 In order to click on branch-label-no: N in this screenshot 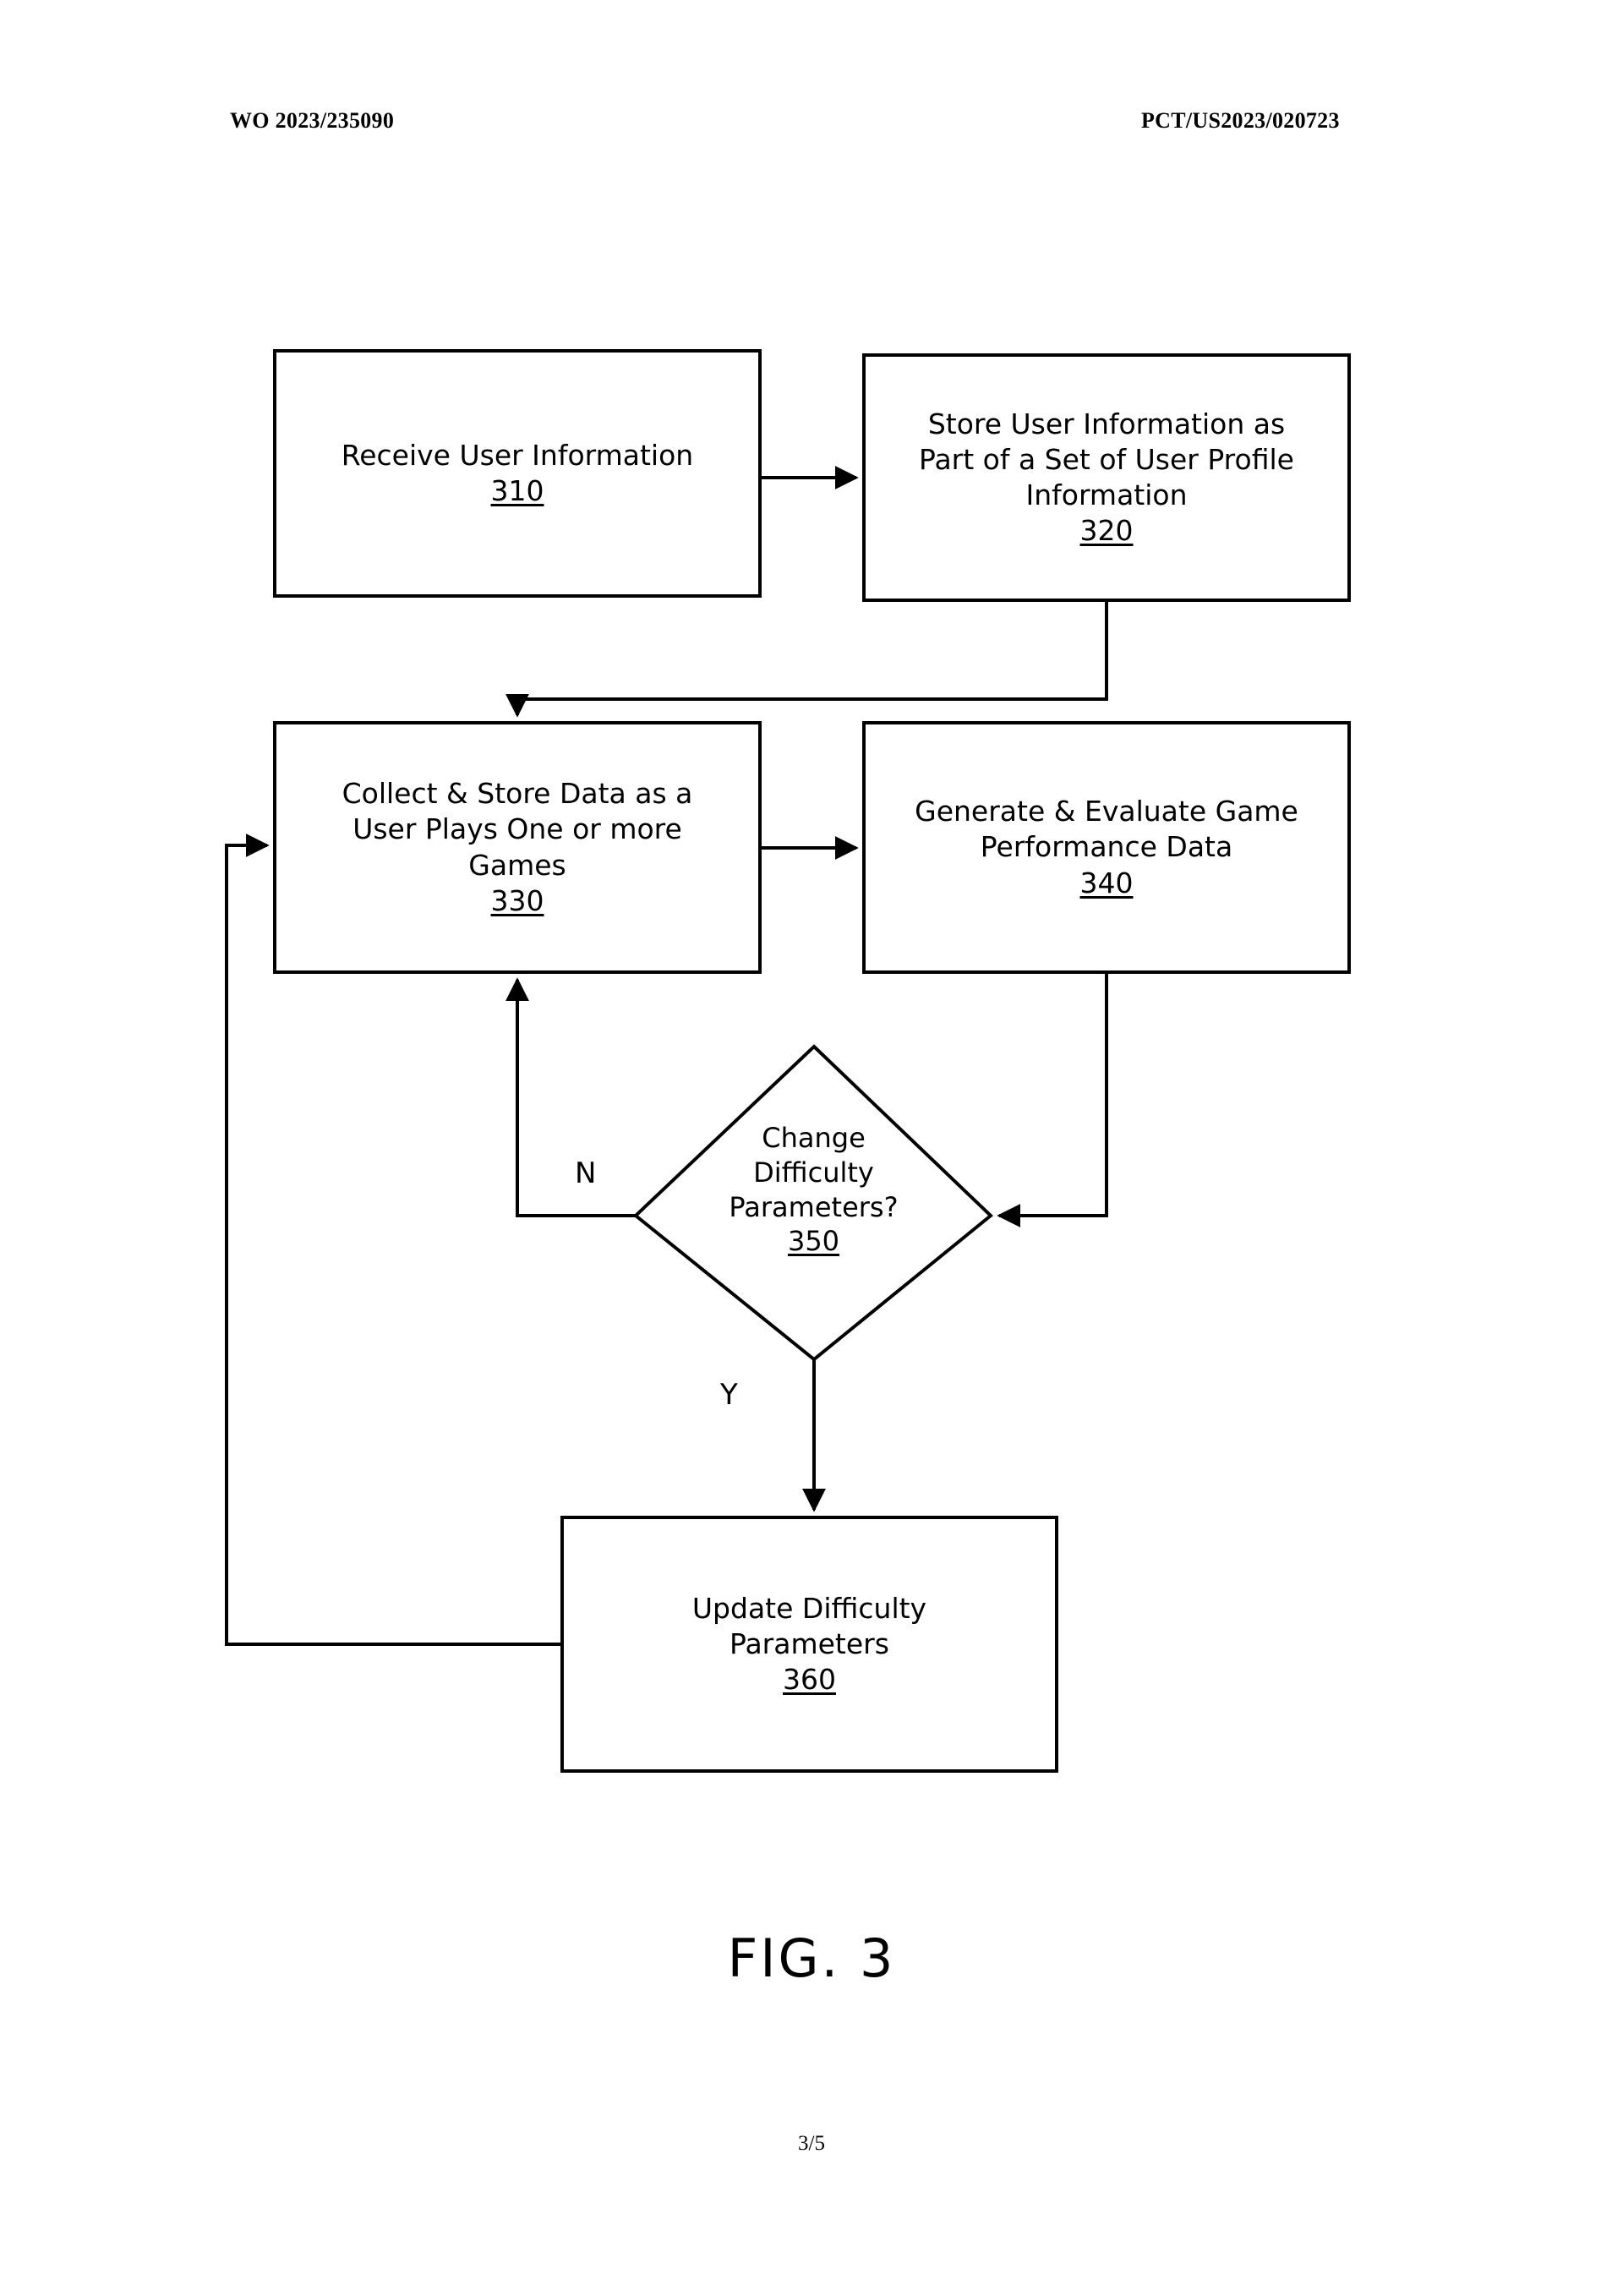, I will do `click(586, 1173)`.